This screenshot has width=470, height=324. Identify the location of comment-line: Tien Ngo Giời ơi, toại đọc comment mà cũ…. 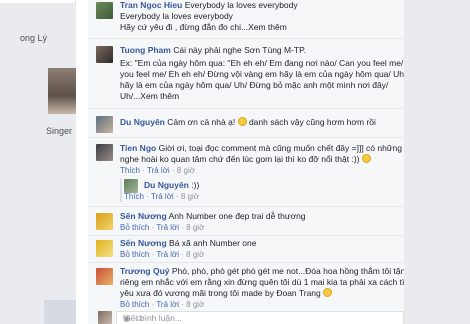
(267, 148).